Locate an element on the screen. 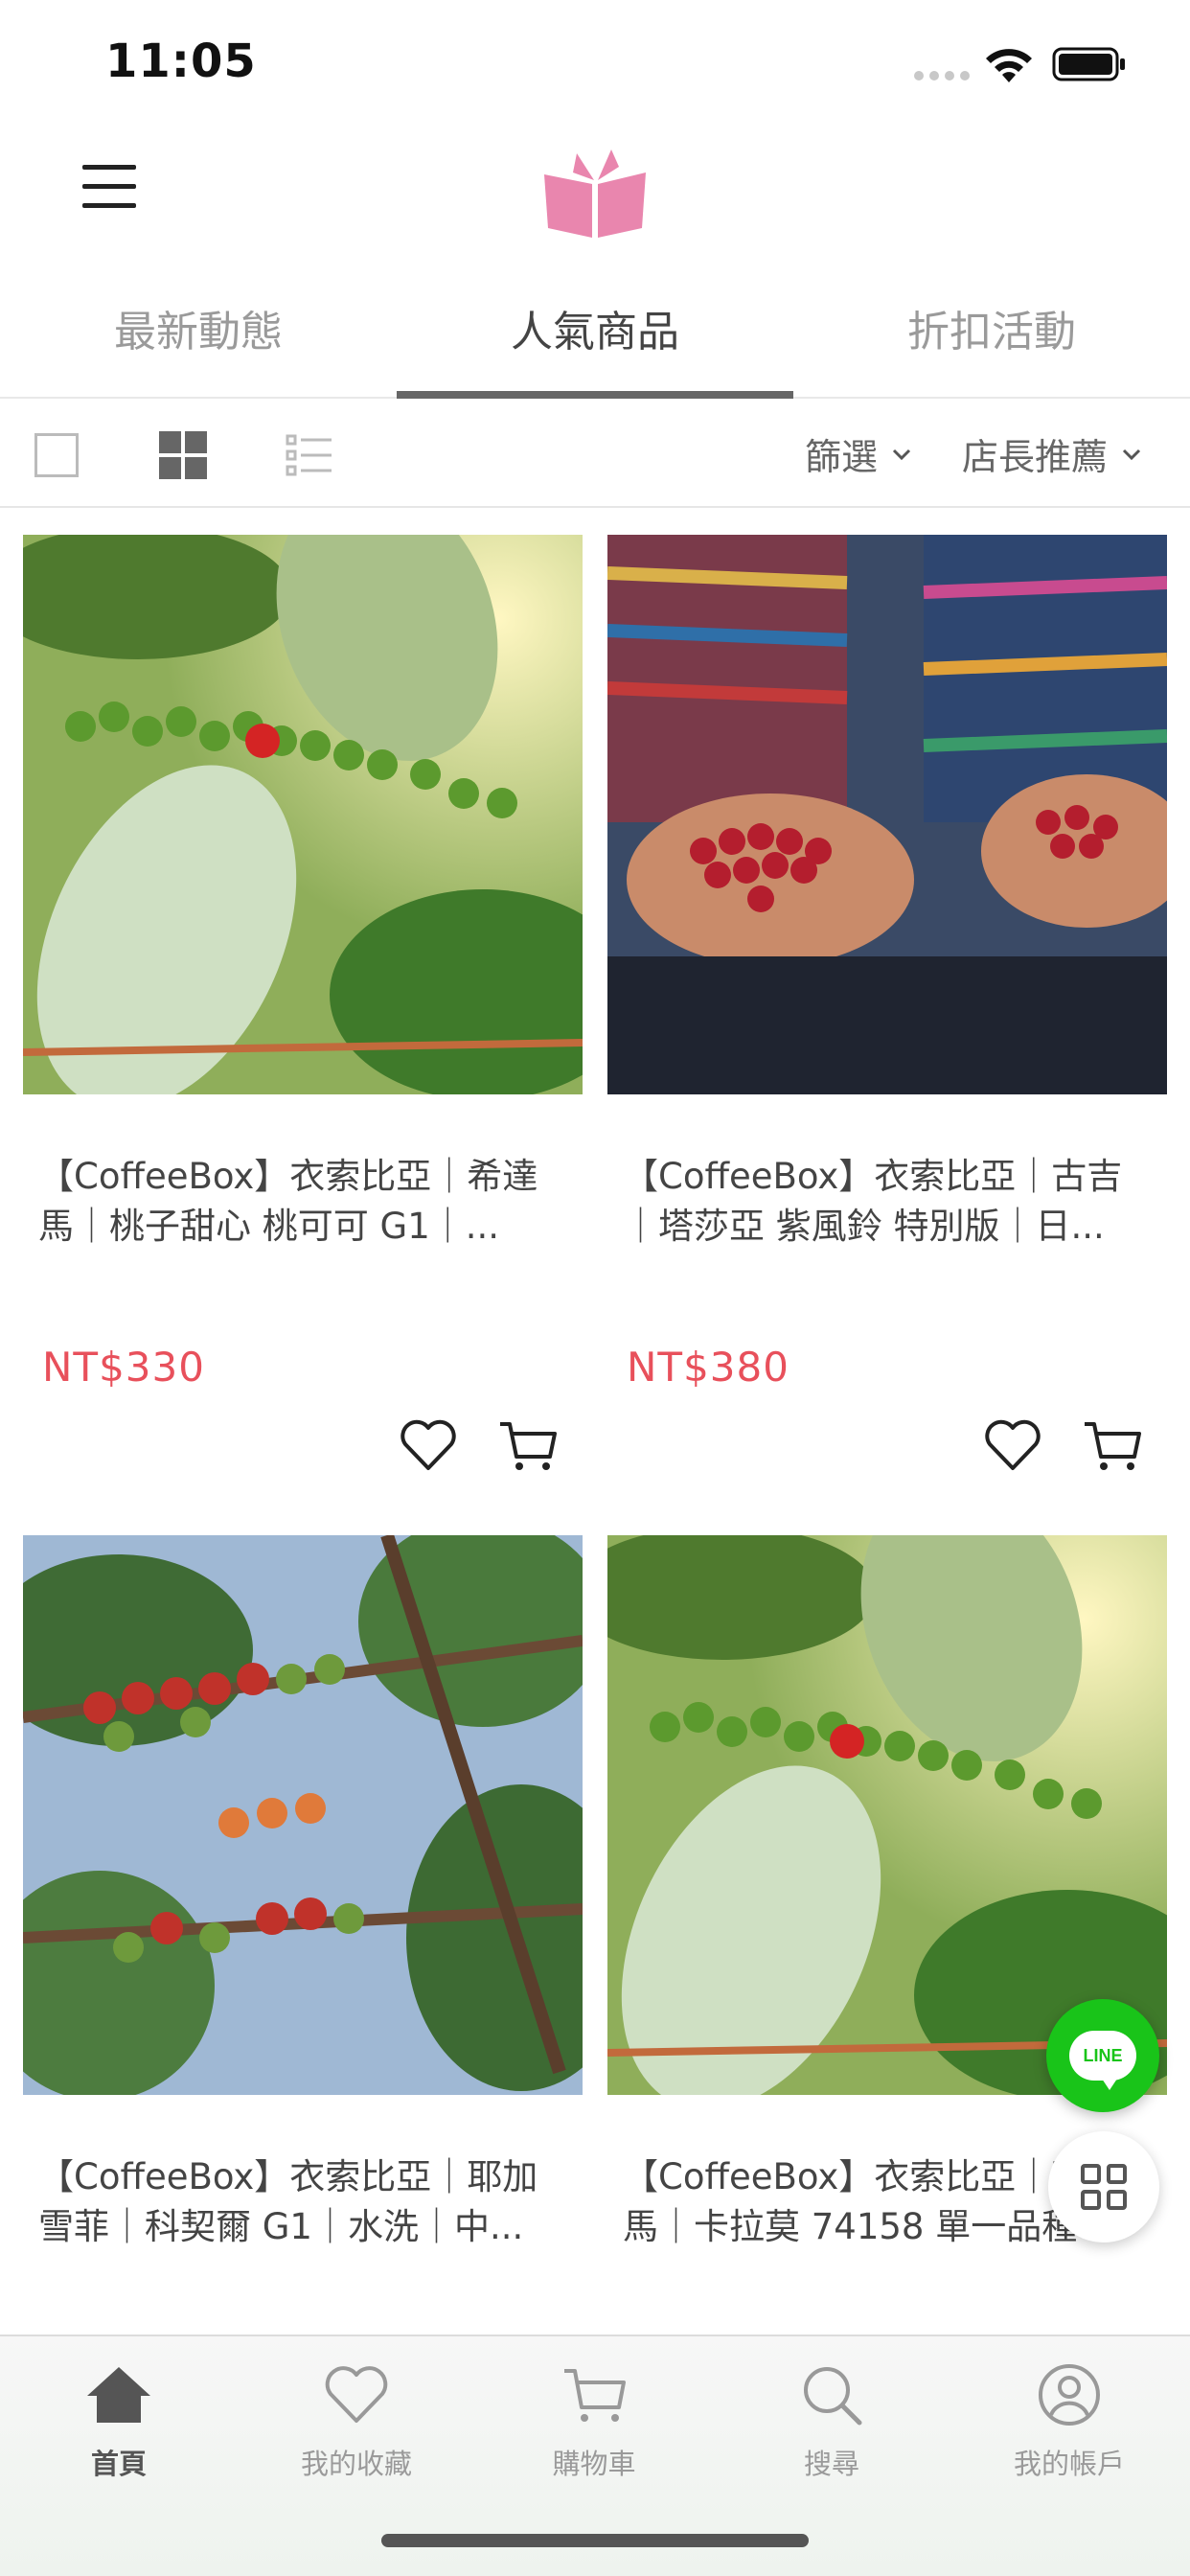 This screenshot has width=1190, height=2576. wifi-icon is located at coordinates (1009, 65).